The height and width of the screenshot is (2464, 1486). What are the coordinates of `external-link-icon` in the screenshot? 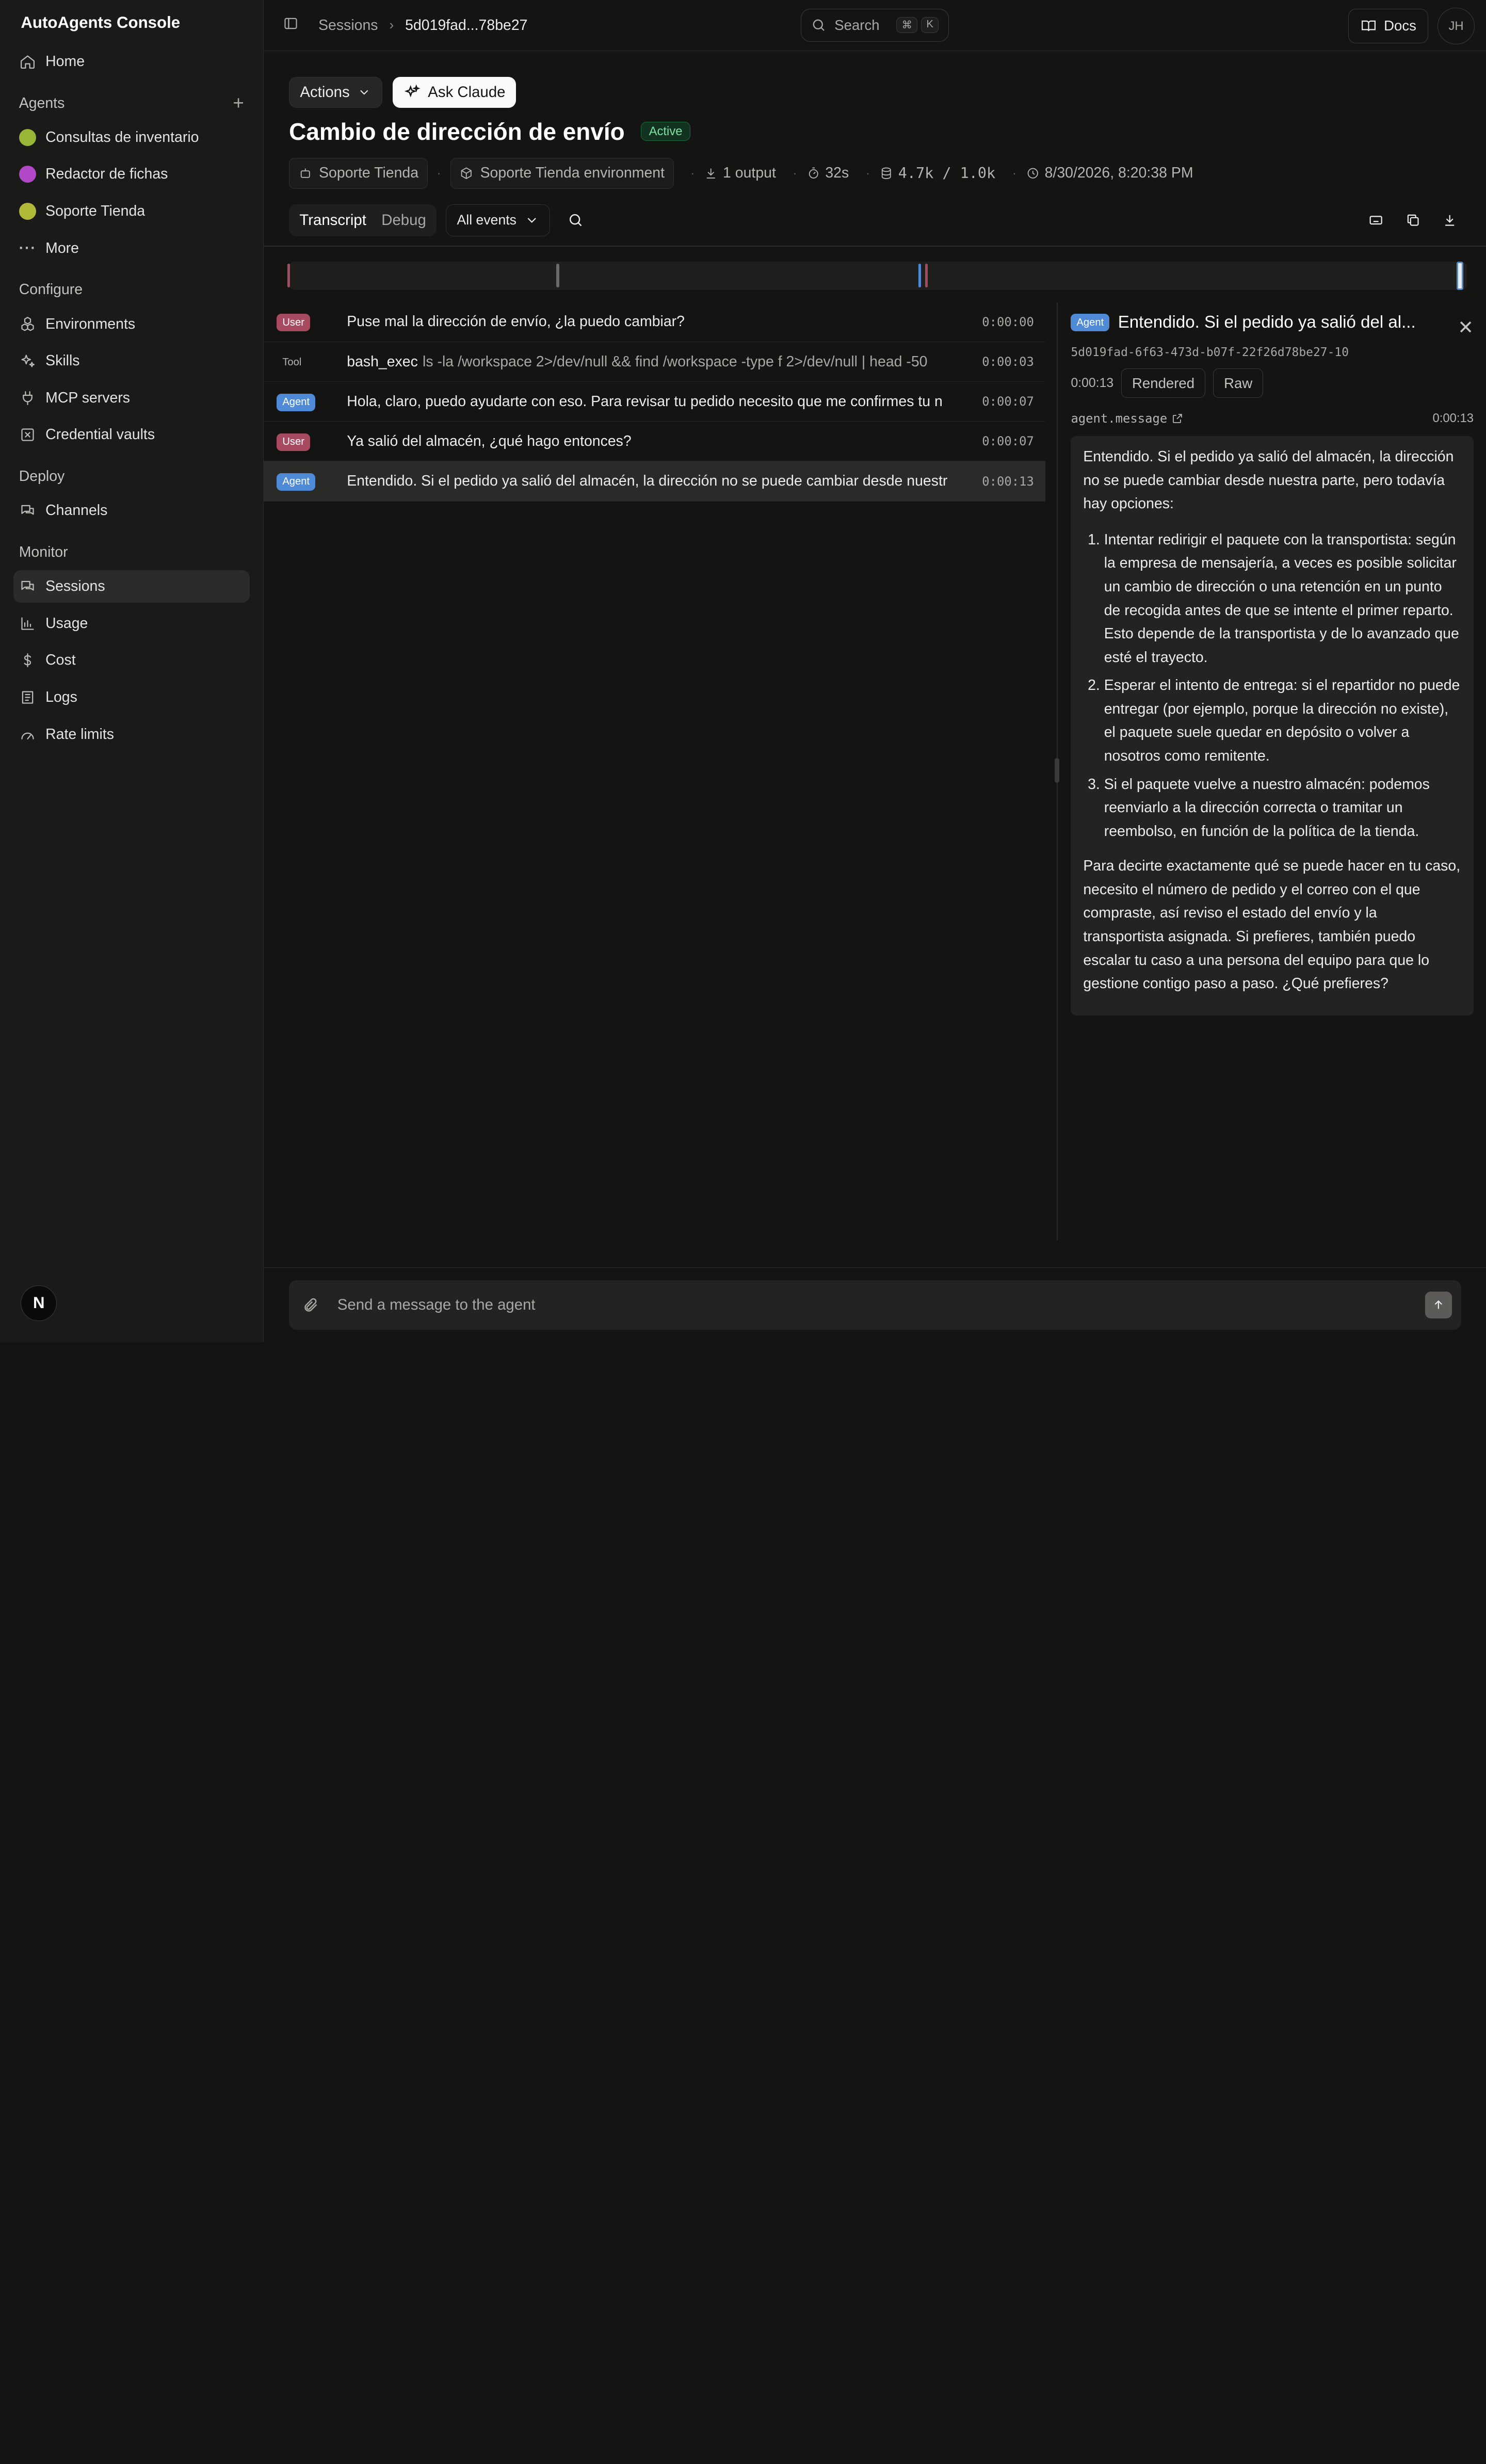 It's located at (1177, 418).